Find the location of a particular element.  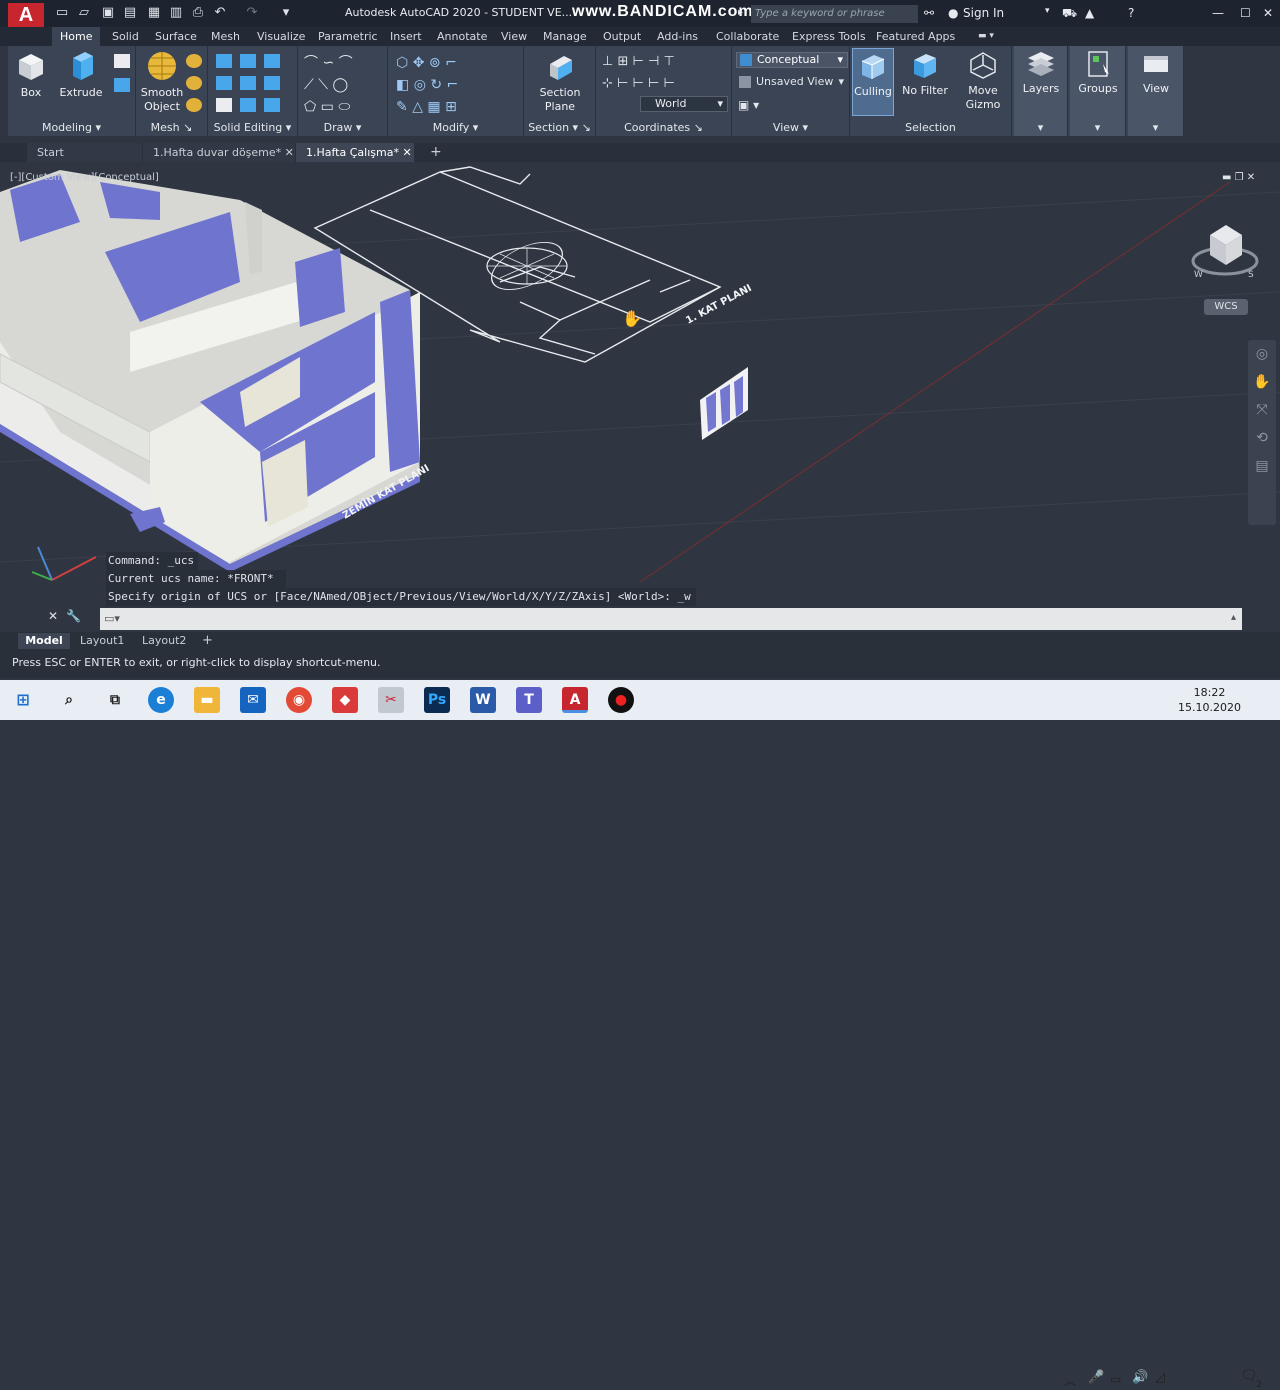

add-layout-button: + is located at coordinates (207, 641).